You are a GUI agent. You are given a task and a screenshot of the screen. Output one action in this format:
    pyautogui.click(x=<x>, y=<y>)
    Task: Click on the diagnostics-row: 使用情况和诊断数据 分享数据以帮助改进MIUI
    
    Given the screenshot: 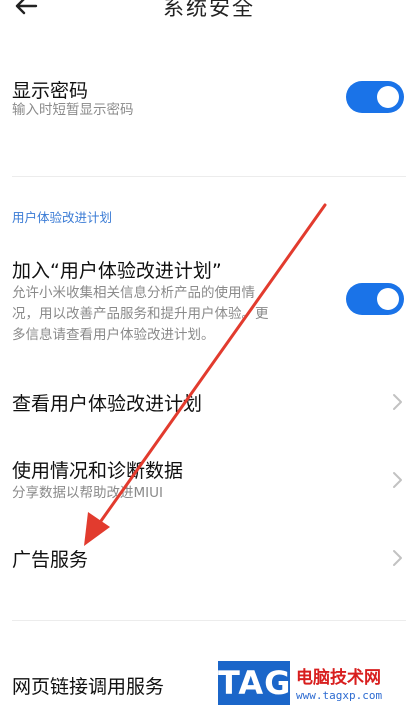 What is the action you would take?
    pyautogui.click(x=209, y=482)
    